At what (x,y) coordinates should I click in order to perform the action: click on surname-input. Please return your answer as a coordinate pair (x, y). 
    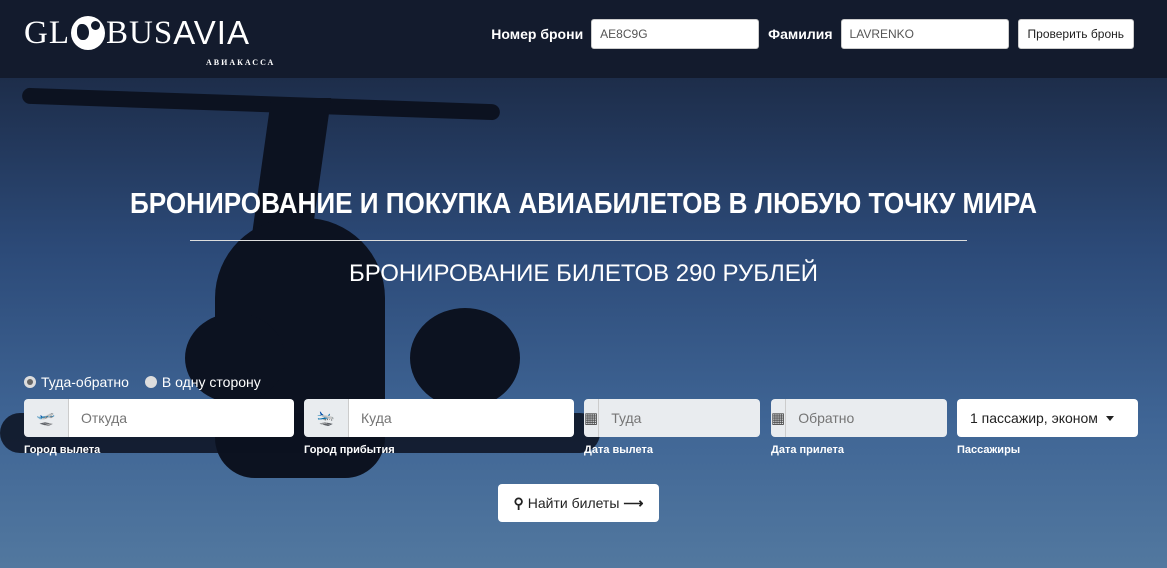
    Looking at the image, I should click on (924, 34).